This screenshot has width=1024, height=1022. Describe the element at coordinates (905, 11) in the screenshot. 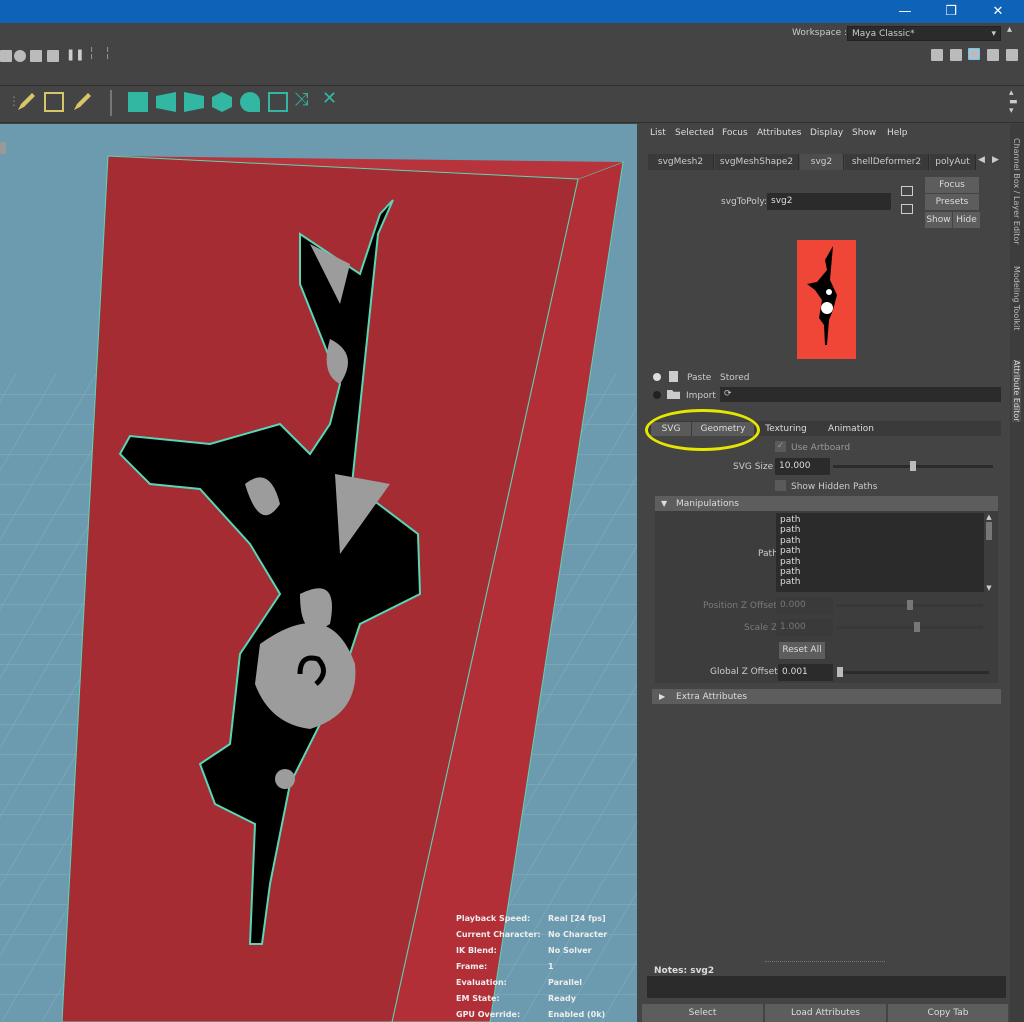

I see `minimize-button: —` at that location.